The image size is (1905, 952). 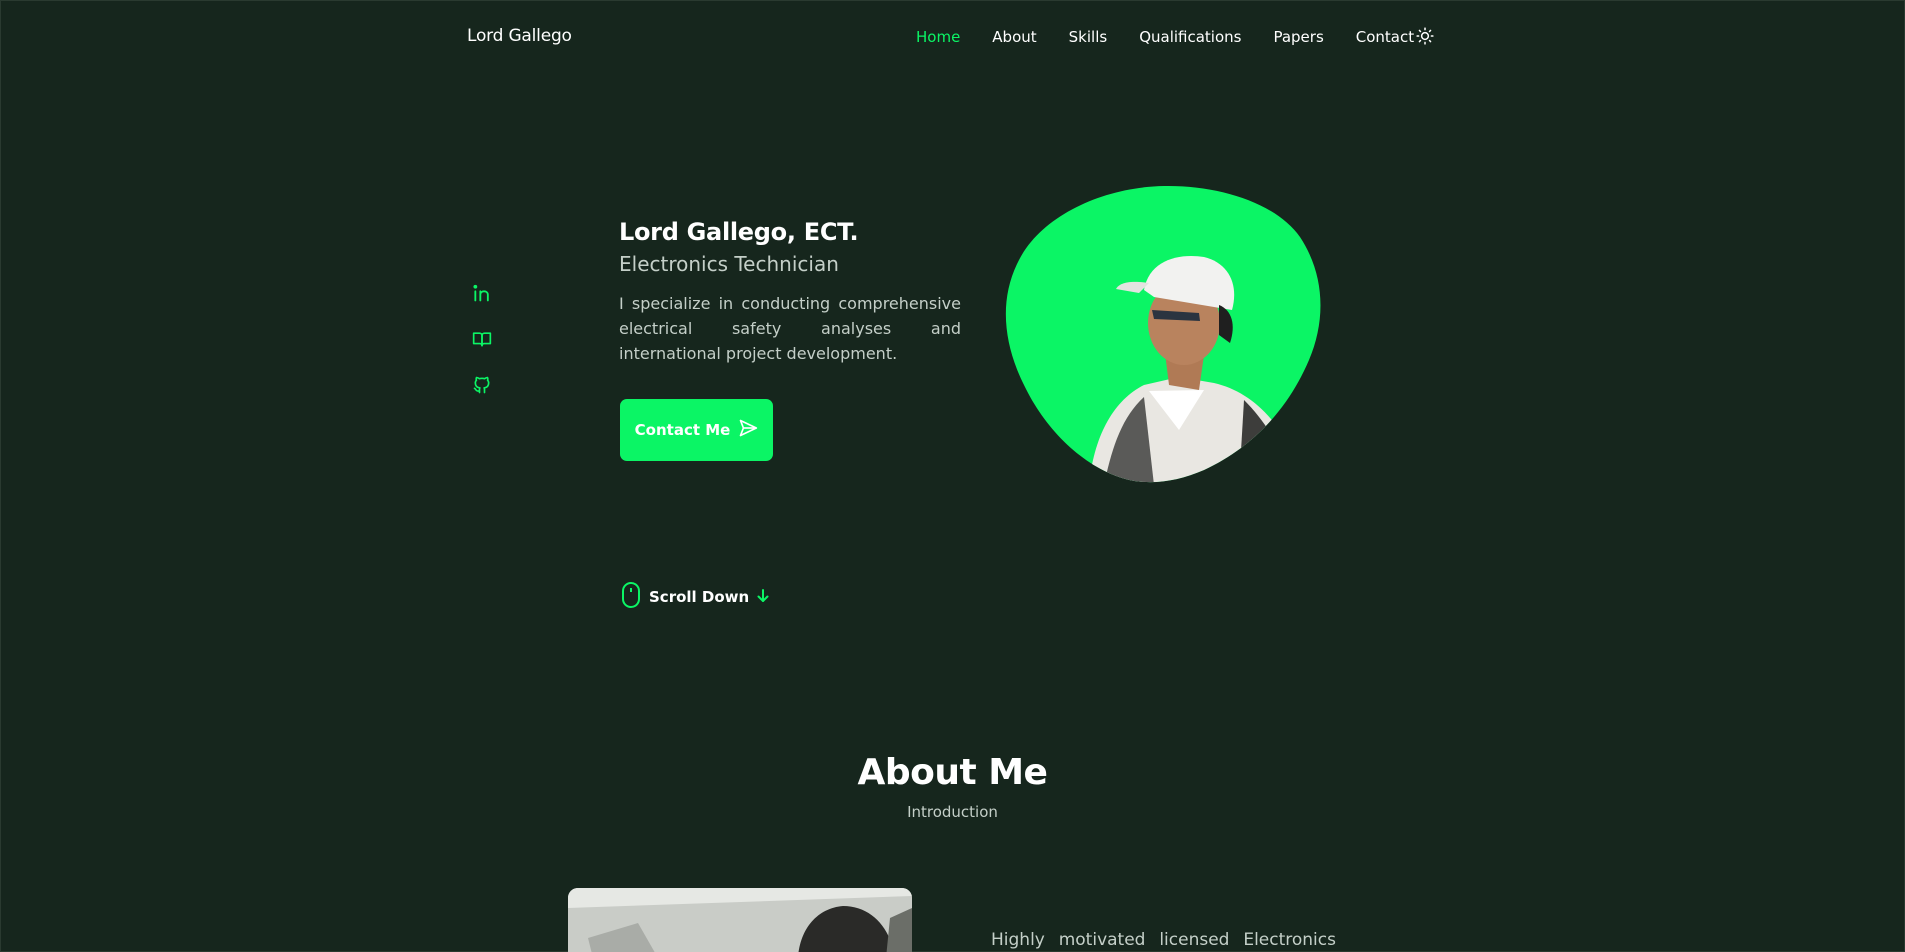 What do you see at coordinates (1014, 37) in the screenshot?
I see `nav-about: About` at bounding box center [1014, 37].